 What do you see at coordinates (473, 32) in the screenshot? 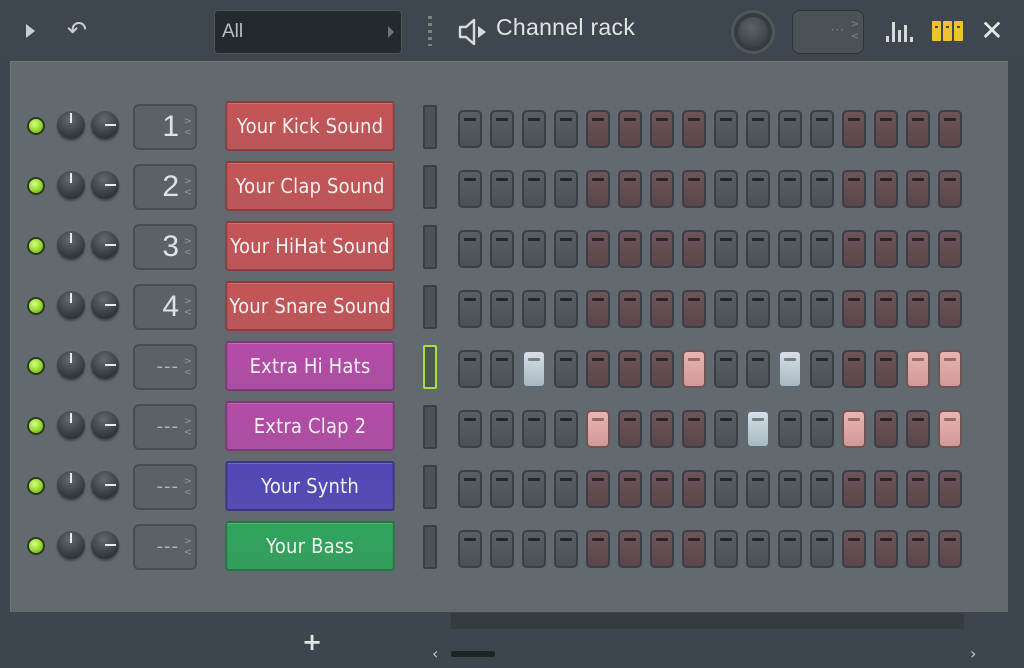
I see `speaker-icon` at bounding box center [473, 32].